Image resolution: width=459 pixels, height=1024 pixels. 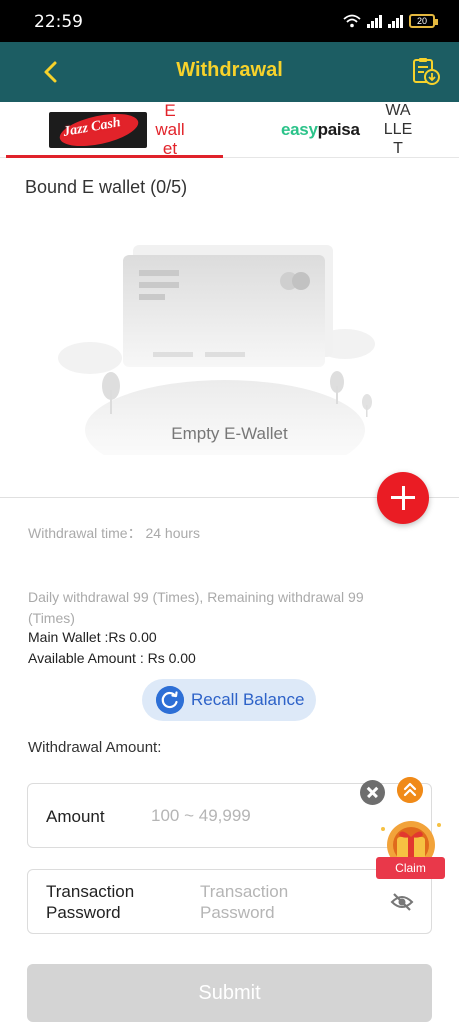 I want to click on recall-balance-label: Recall Balance, so click(x=248, y=699).